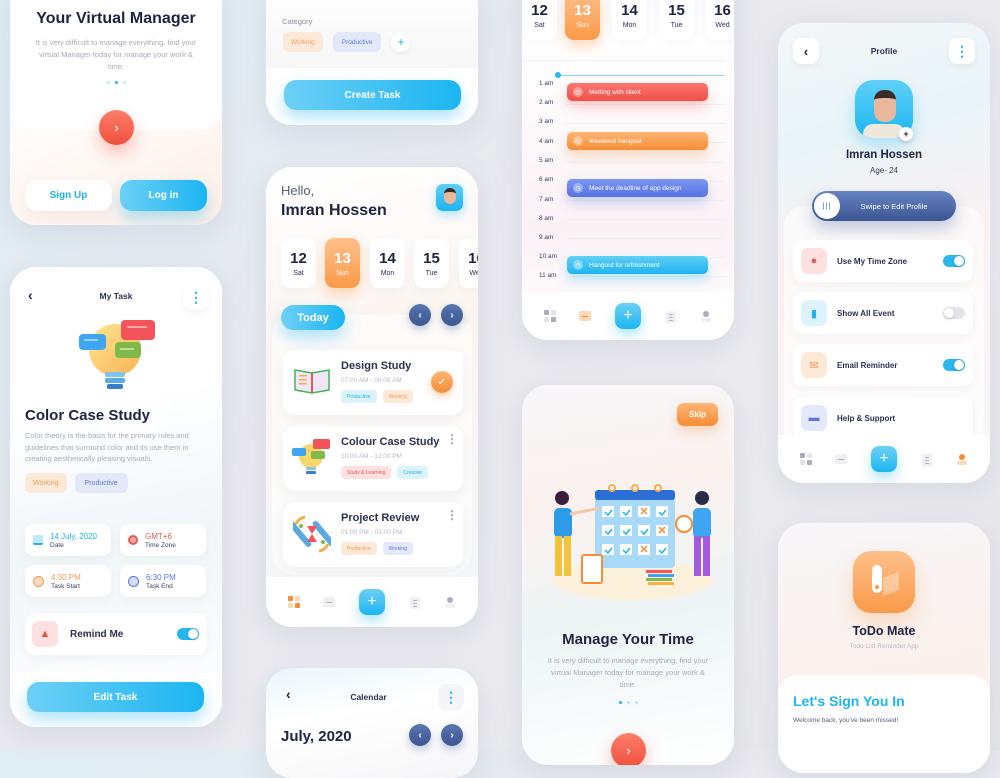  I want to click on bottom-nav: +, so click(884, 459).